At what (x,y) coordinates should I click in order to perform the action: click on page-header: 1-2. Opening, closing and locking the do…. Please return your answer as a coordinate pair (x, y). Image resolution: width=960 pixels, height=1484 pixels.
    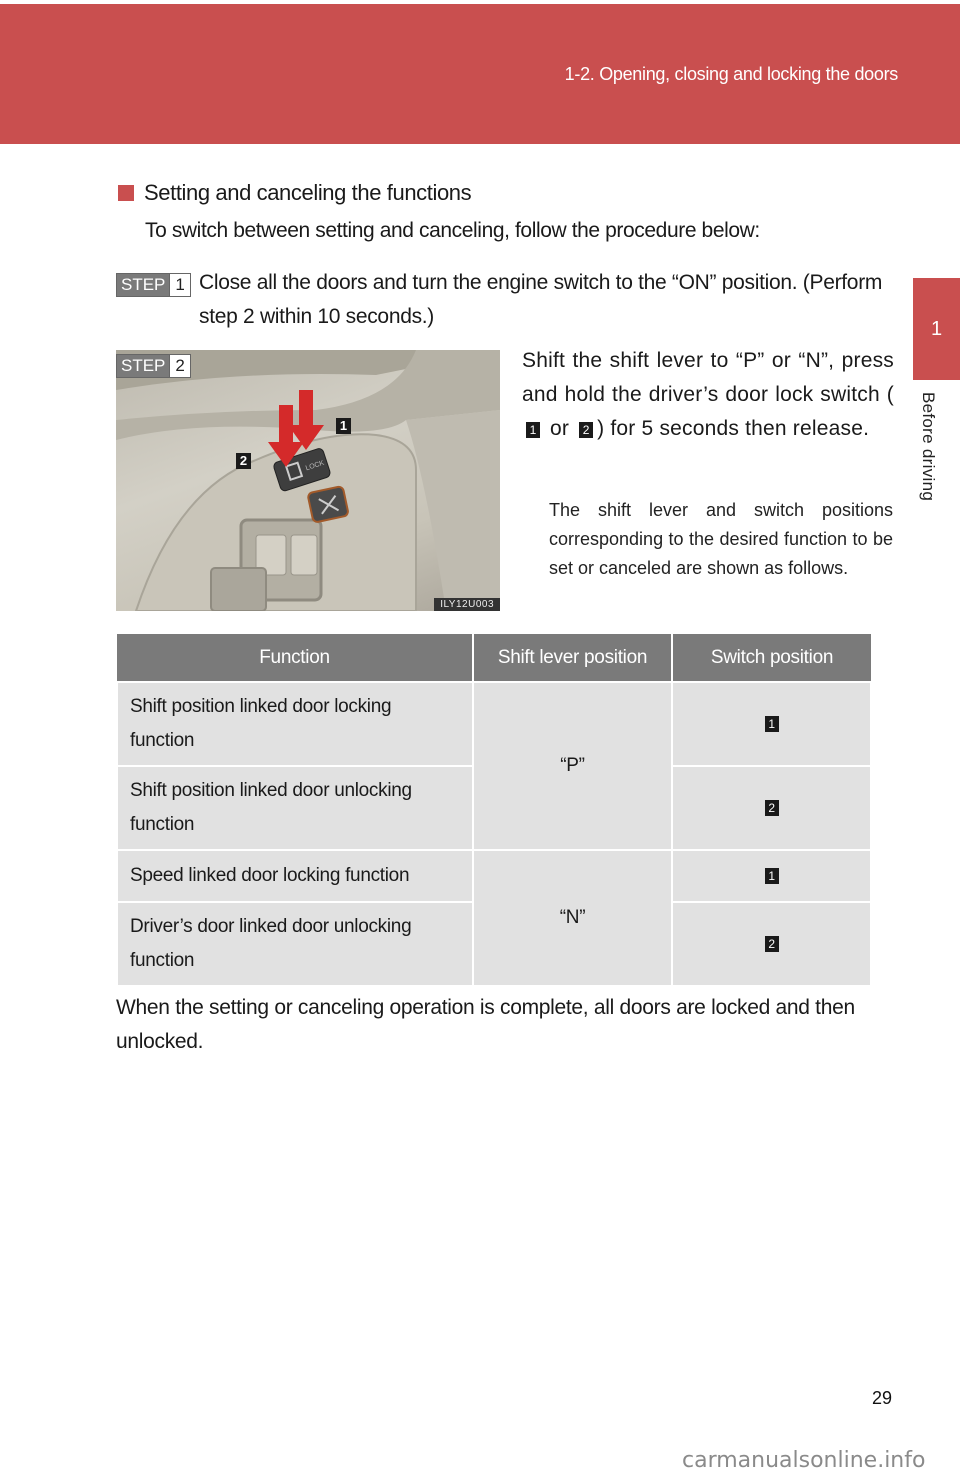
    Looking at the image, I should click on (480, 74).